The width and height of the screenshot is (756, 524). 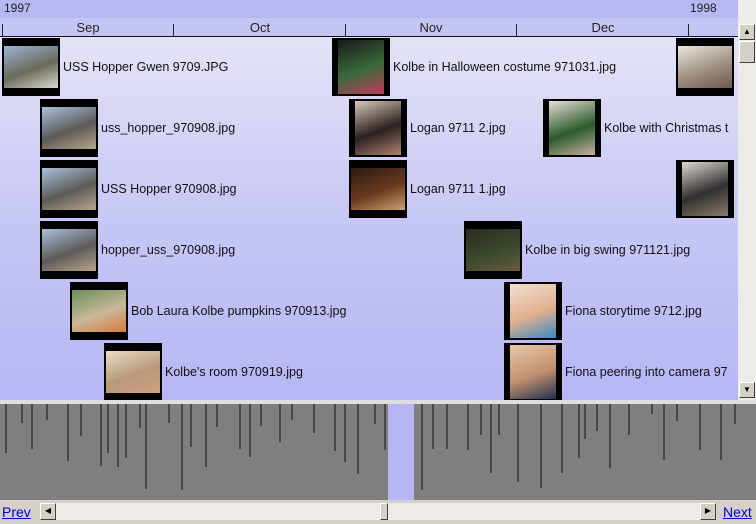 I want to click on vertical-scroll-thumb, so click(x=747, y=52).